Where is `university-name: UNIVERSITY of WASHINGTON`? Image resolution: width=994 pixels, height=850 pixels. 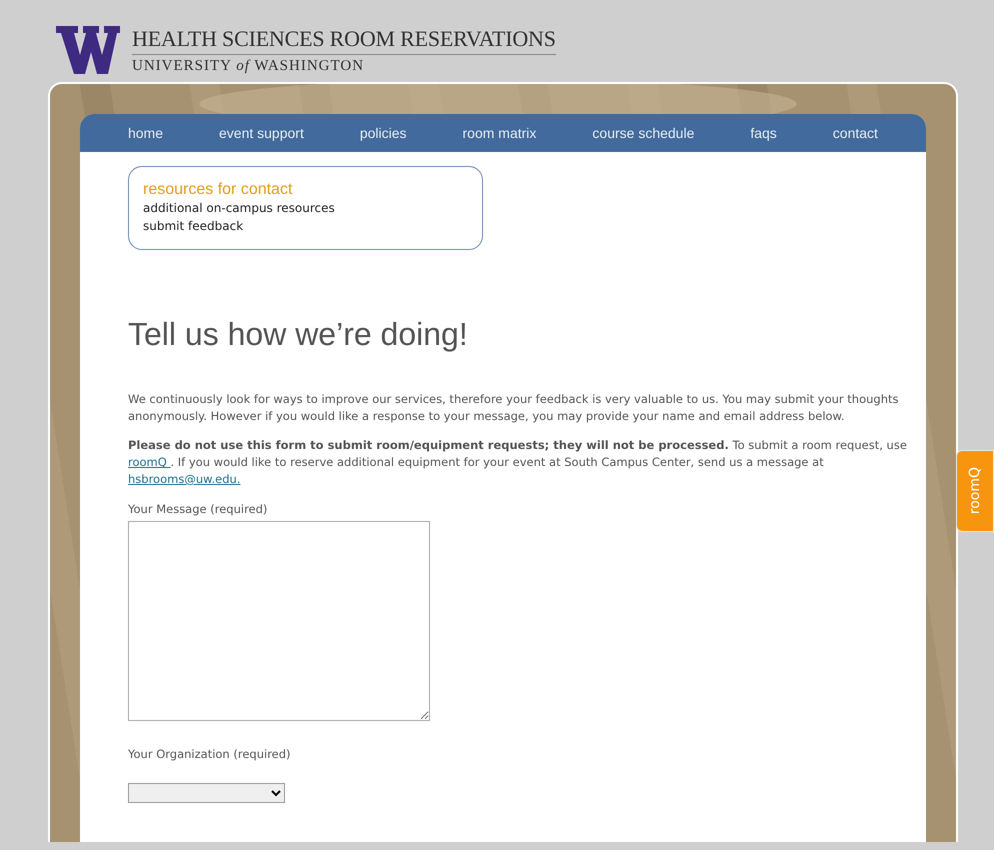 university-name: UNIVERSITY of WASHINGTON is located at coordinates (249, 66).